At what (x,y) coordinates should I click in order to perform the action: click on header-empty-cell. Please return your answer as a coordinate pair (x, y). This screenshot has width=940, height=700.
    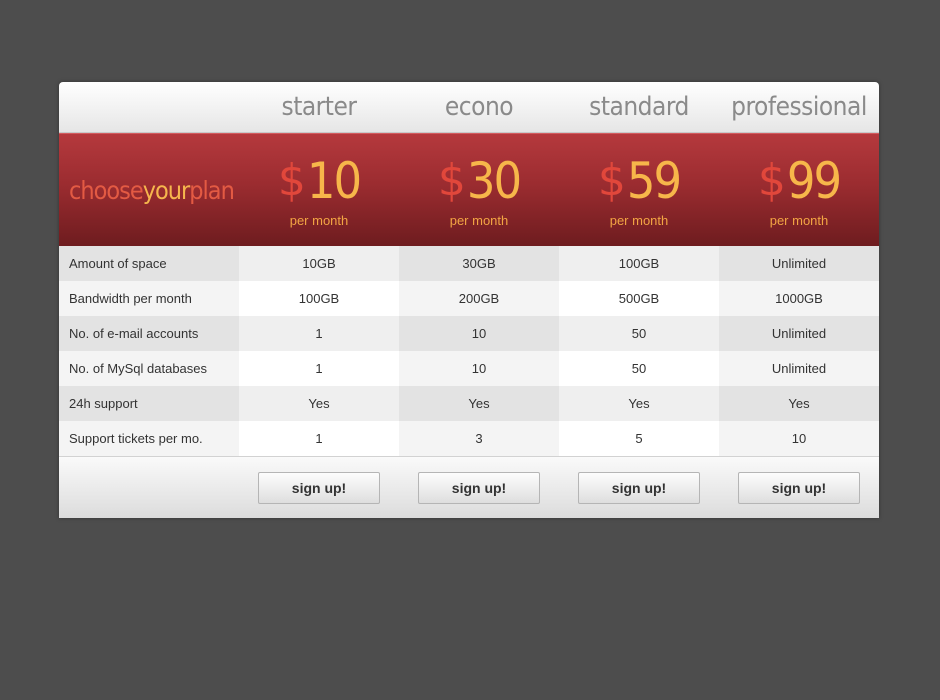
    Looking at the image, I should click on (149, 107).